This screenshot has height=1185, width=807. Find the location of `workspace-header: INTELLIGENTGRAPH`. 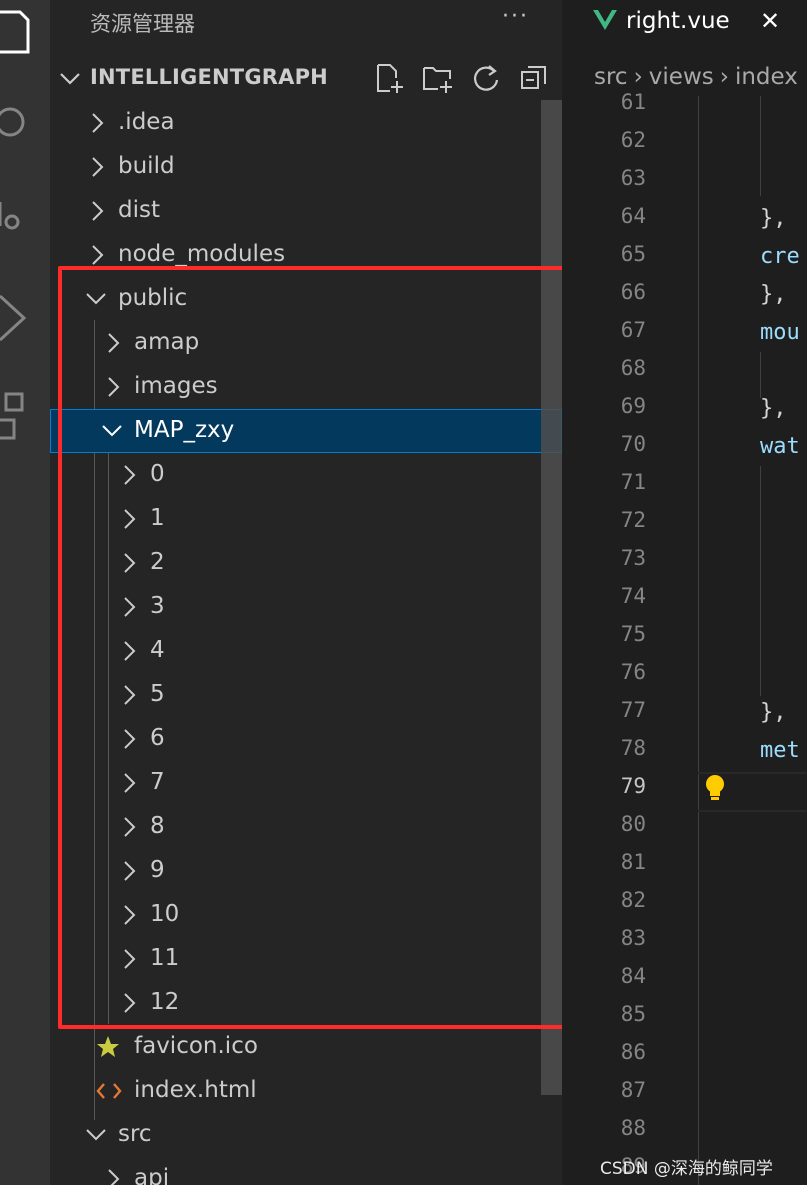

workspace-header: INTELLIGENTGRAPH is located at coordinates (306, 78).